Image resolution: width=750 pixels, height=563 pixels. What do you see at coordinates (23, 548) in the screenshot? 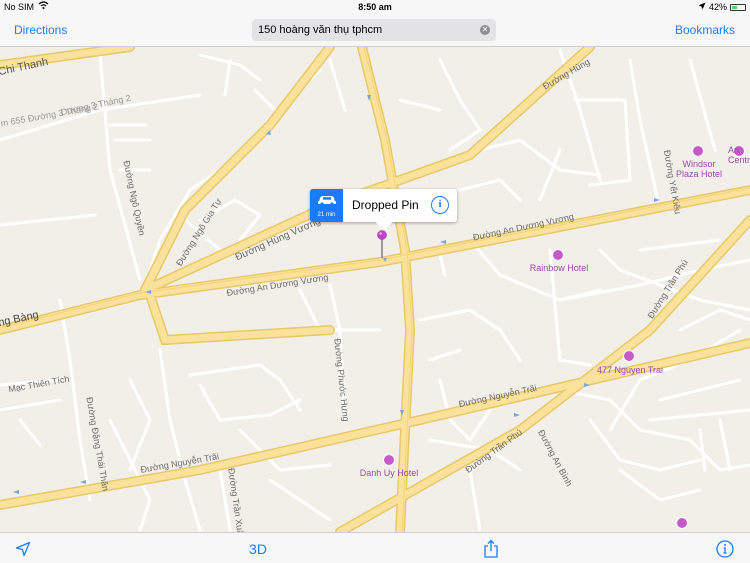
I see `location-arrow-icon` at bounding box center [23, 548].